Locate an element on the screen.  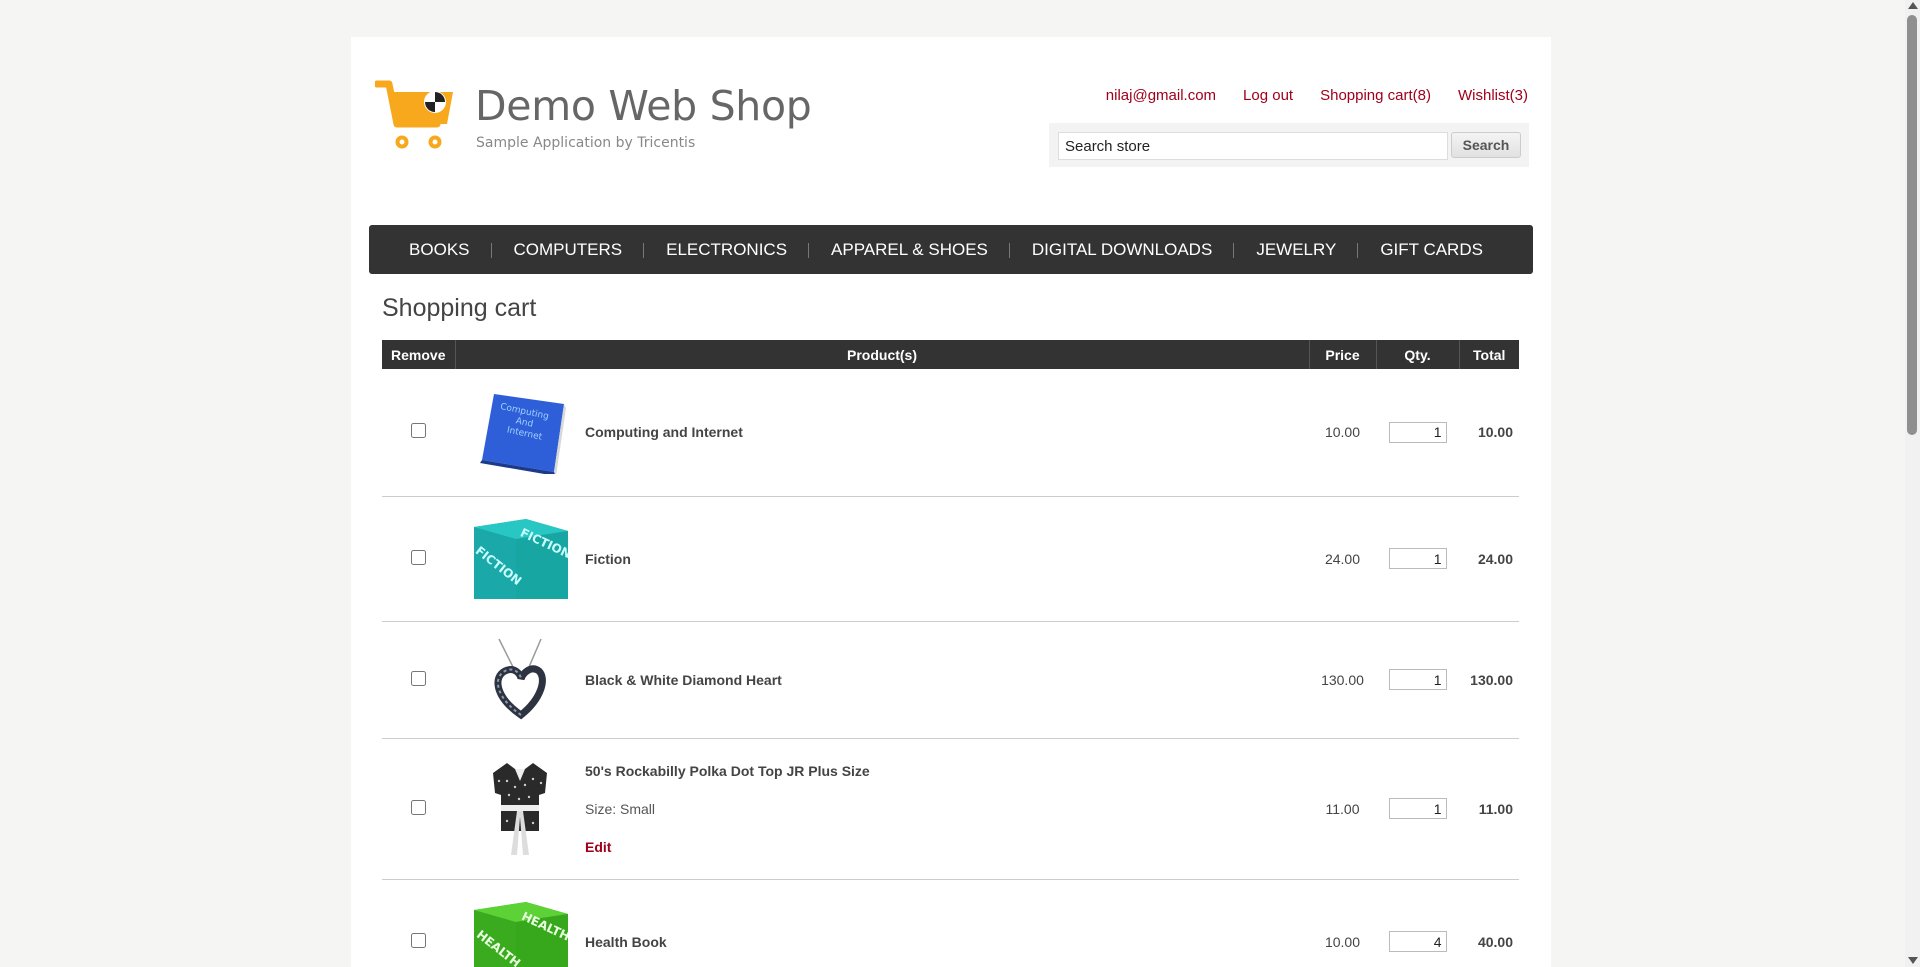
heart-pendant-icon is located at coordinates (520, 678).